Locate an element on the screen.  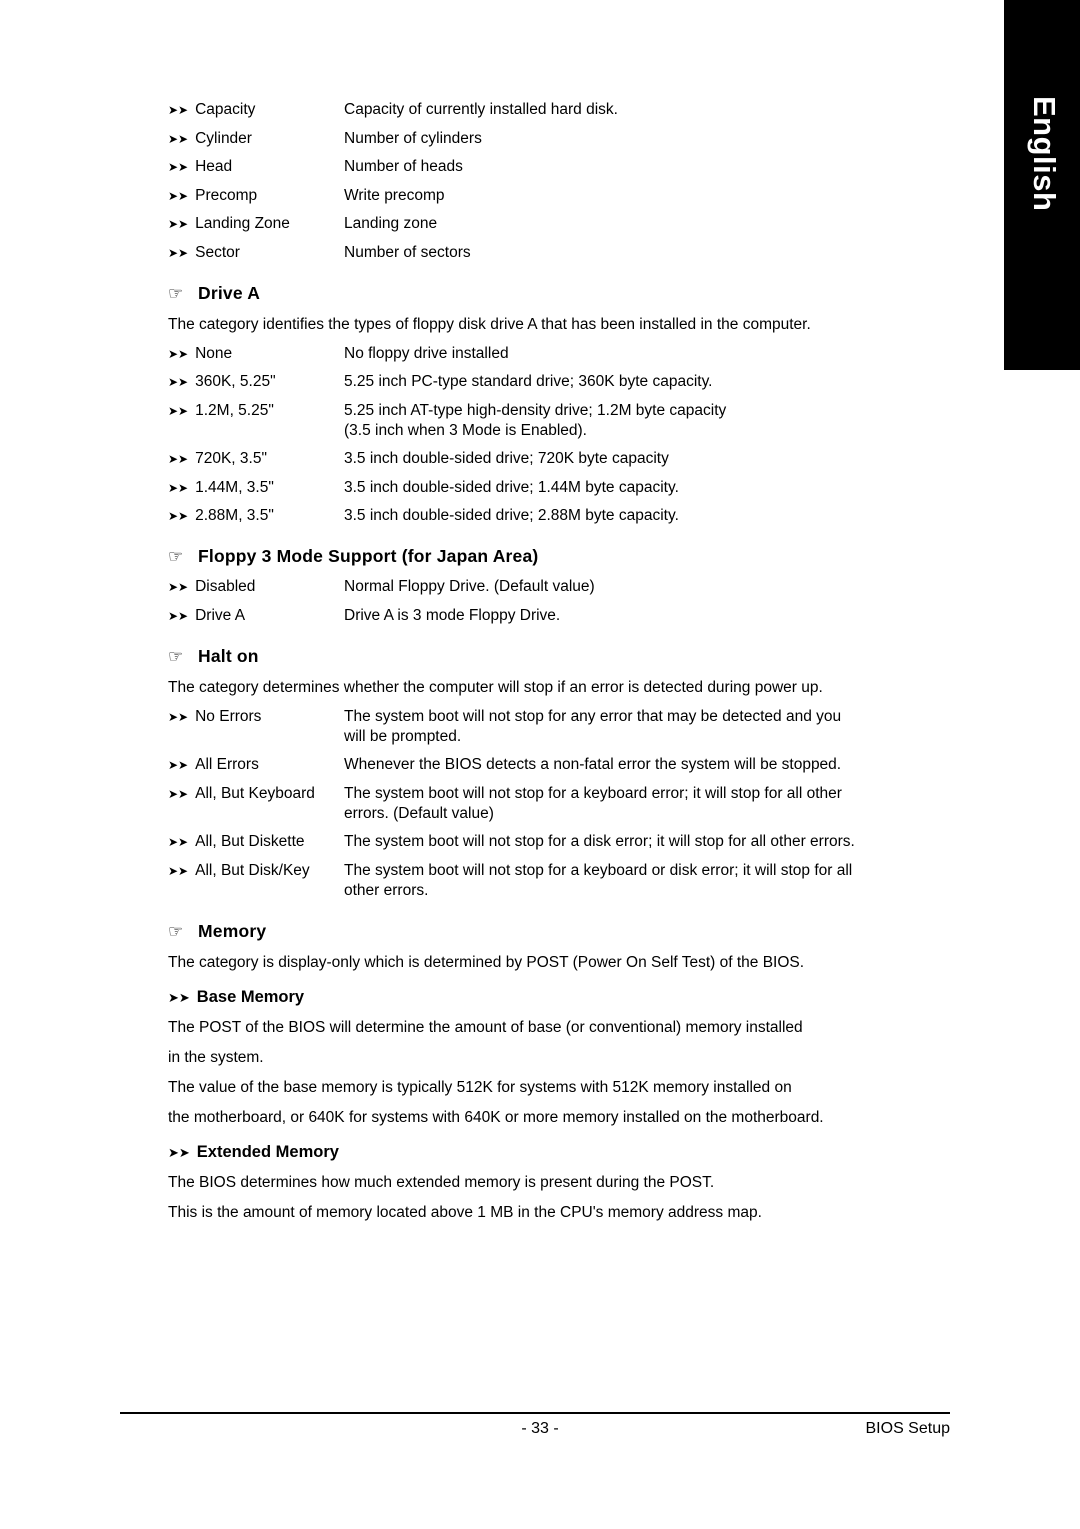
list-item: ➤➤ Head Number of heads is located at coordinates (563, 167).